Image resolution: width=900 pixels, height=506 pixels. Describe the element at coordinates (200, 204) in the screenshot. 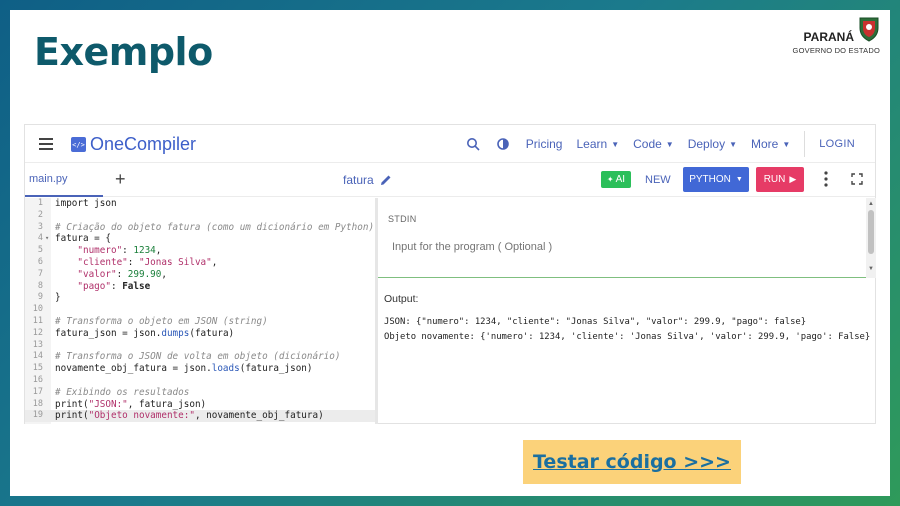

I see `code-line: 1 import json` at that location.